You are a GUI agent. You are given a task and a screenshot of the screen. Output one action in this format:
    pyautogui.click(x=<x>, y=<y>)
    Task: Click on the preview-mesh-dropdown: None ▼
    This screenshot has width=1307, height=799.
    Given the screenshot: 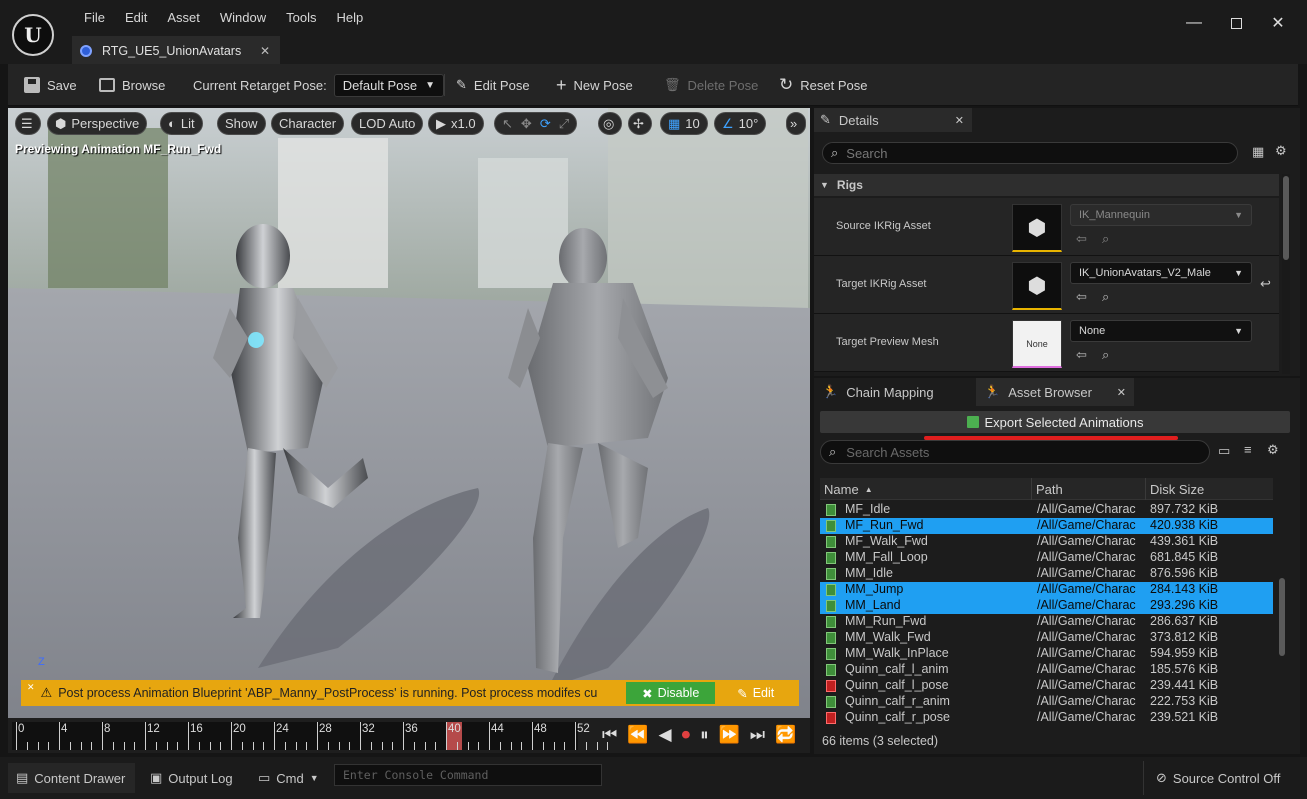 What is the action you would take?
    pyautogui.click(x=1161, y=331)
    